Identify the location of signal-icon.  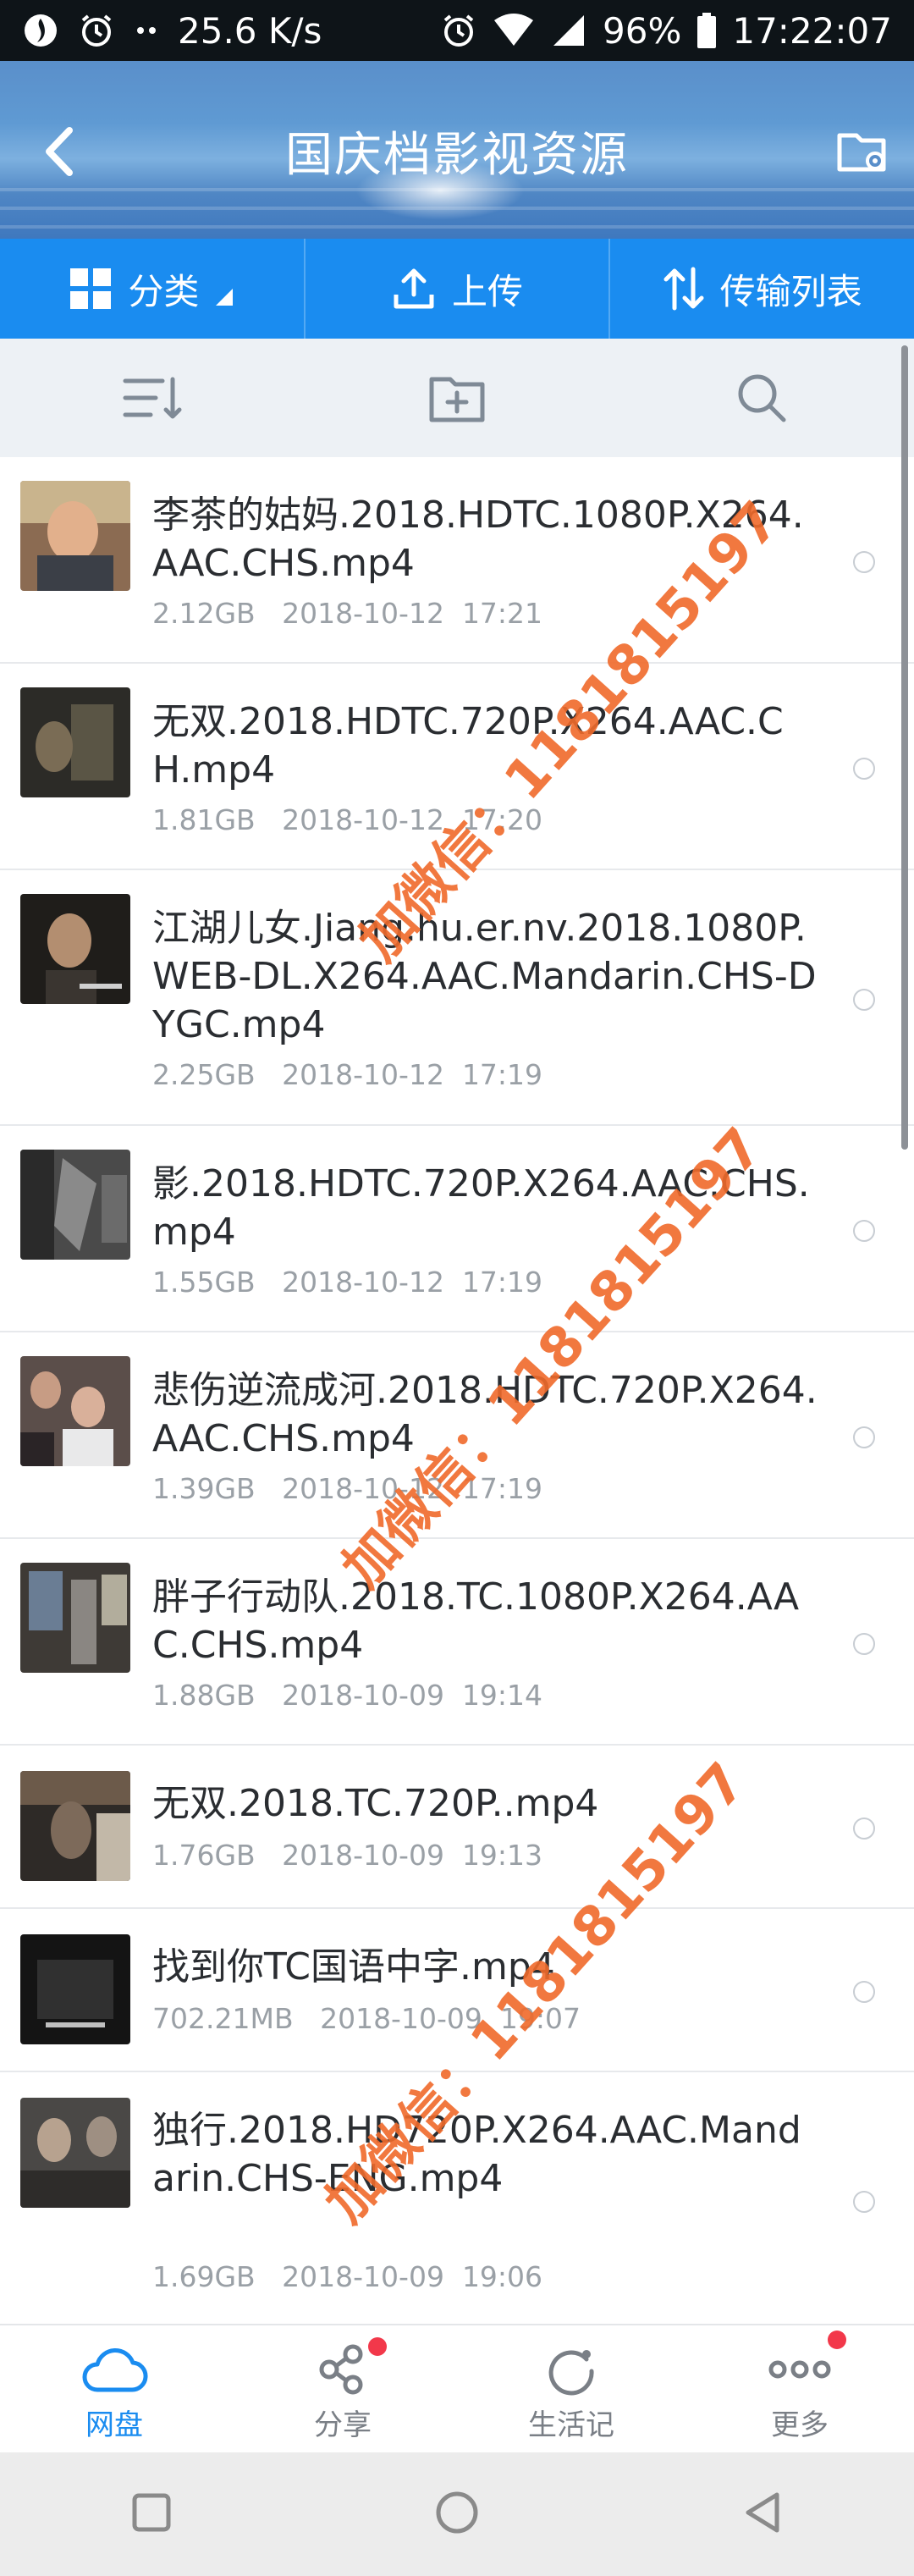
(568, 31).